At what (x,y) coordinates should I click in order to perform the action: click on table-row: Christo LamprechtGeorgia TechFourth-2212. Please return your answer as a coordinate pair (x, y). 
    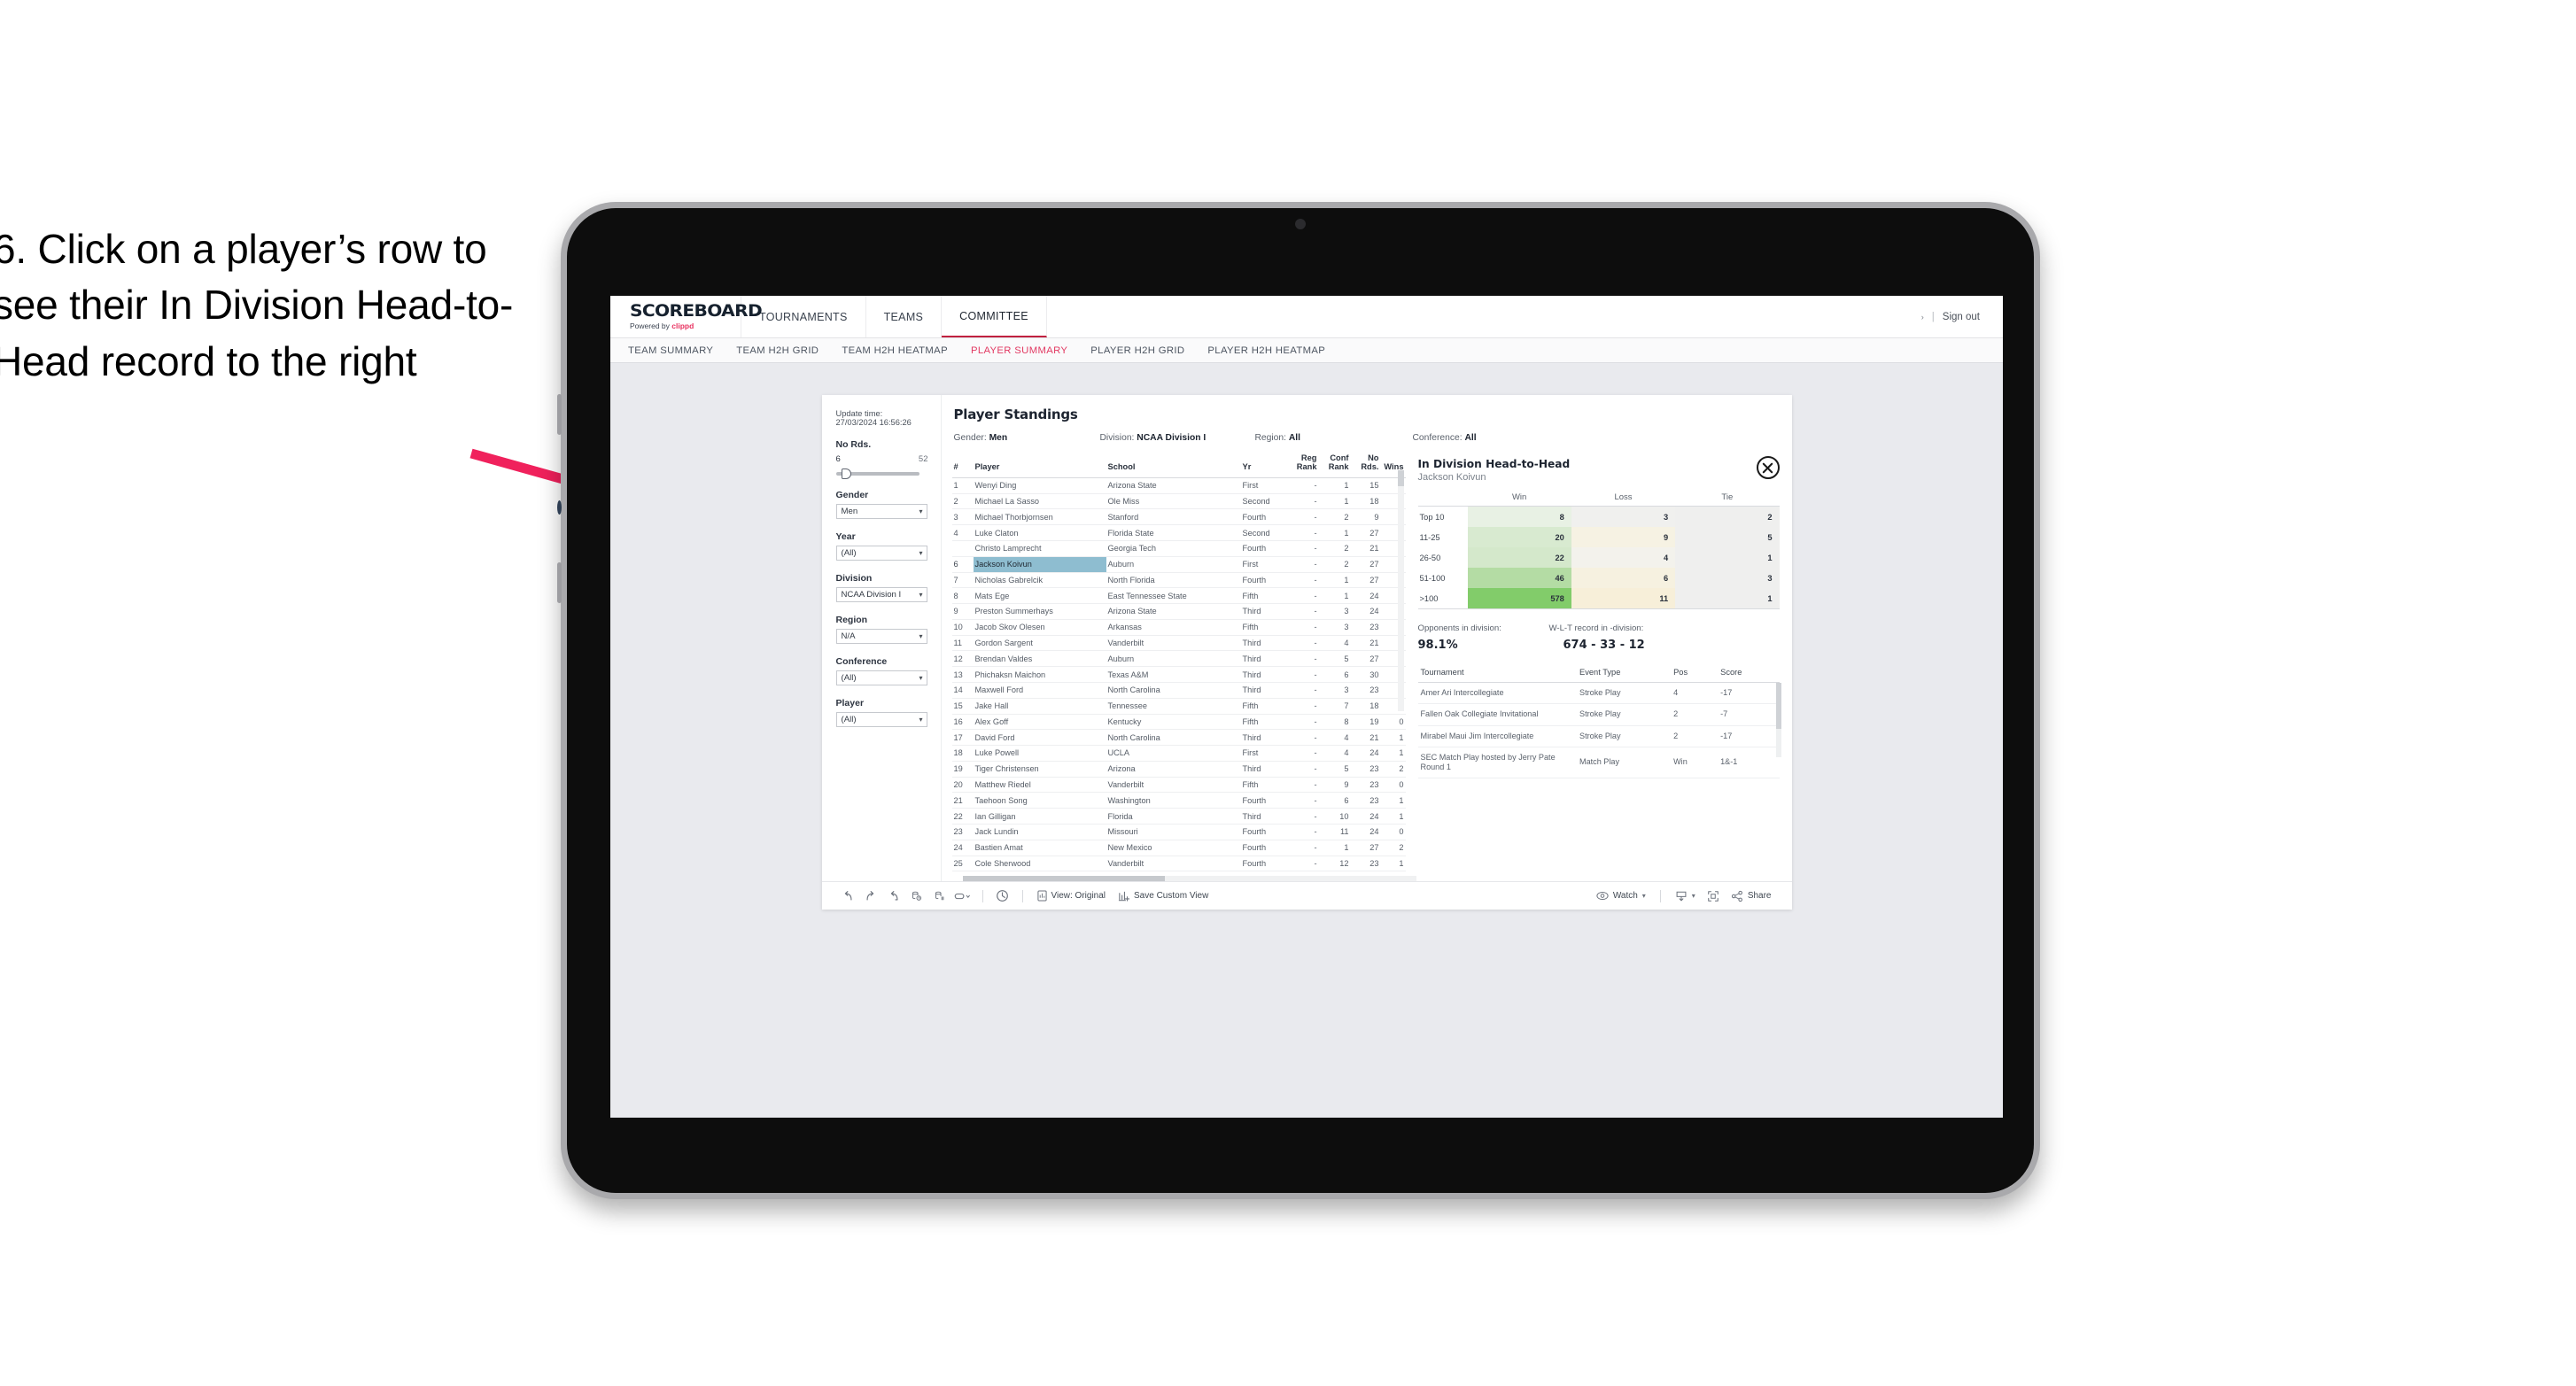
    Looking at the image, I should click on (1178, 549).